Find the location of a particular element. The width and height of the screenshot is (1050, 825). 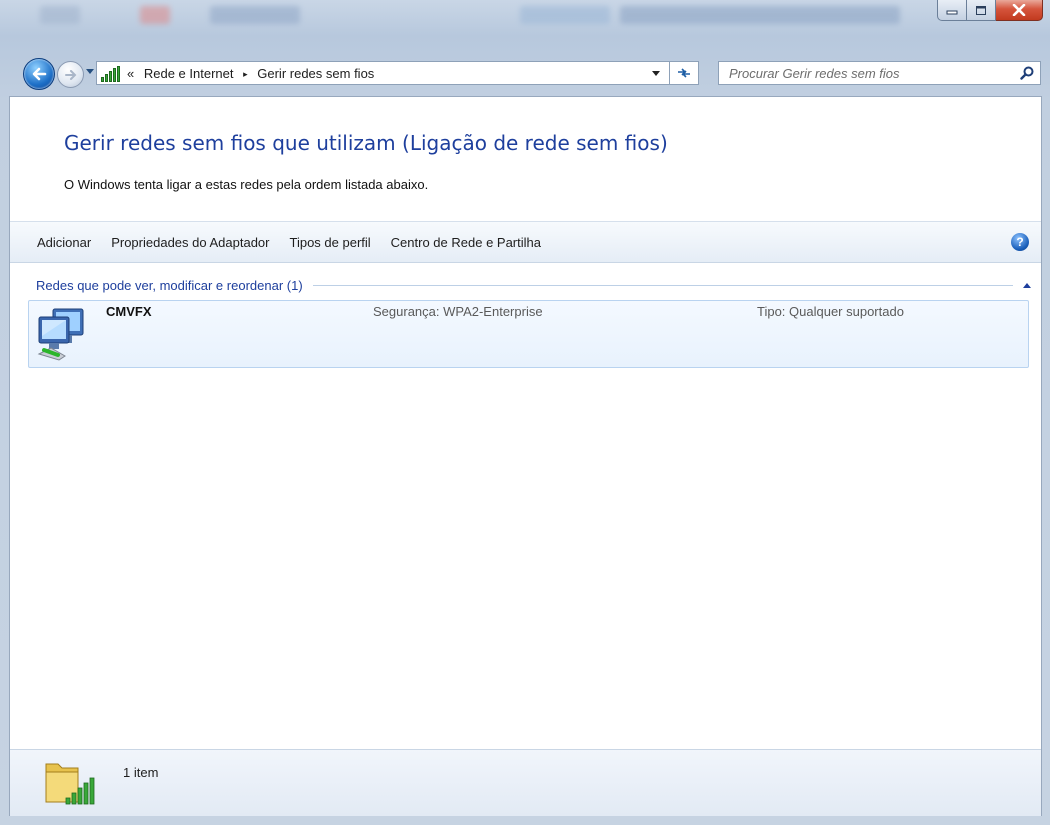

caption-buttons is located at coordinates (990, 11).